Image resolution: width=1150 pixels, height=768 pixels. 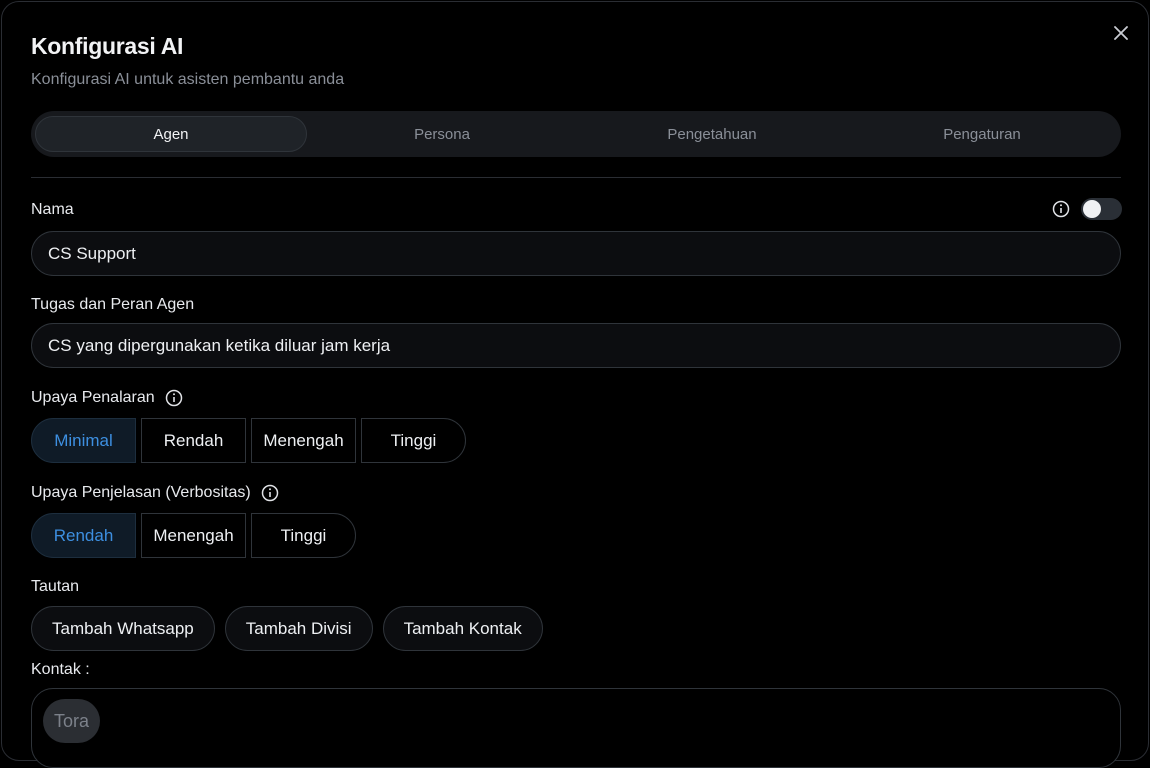 I want to click on tab-pengetahuan: Pengetahuan, so click(x=712, y=134).